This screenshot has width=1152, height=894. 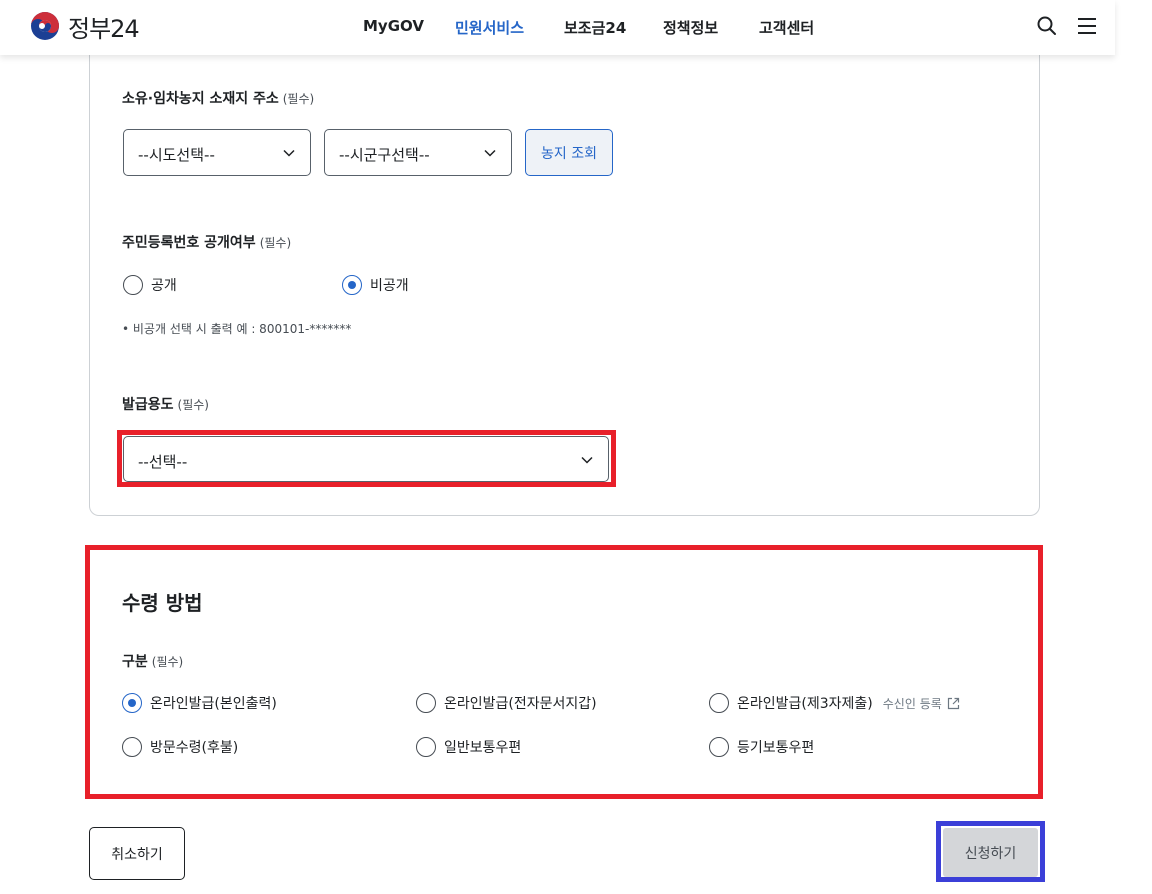 I want to click on sigungu-select-value: --시군구선택--, so click(x=384, y=155).